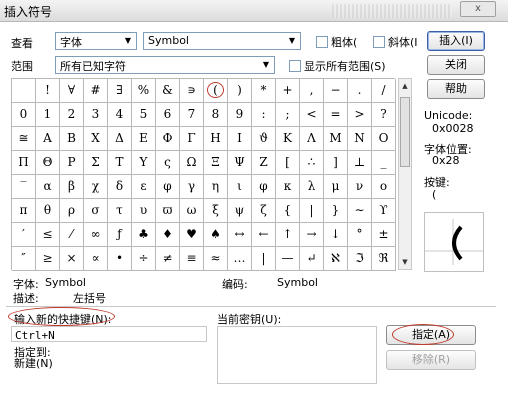  I want to click on symbol-cell: !, so click(48, 91).